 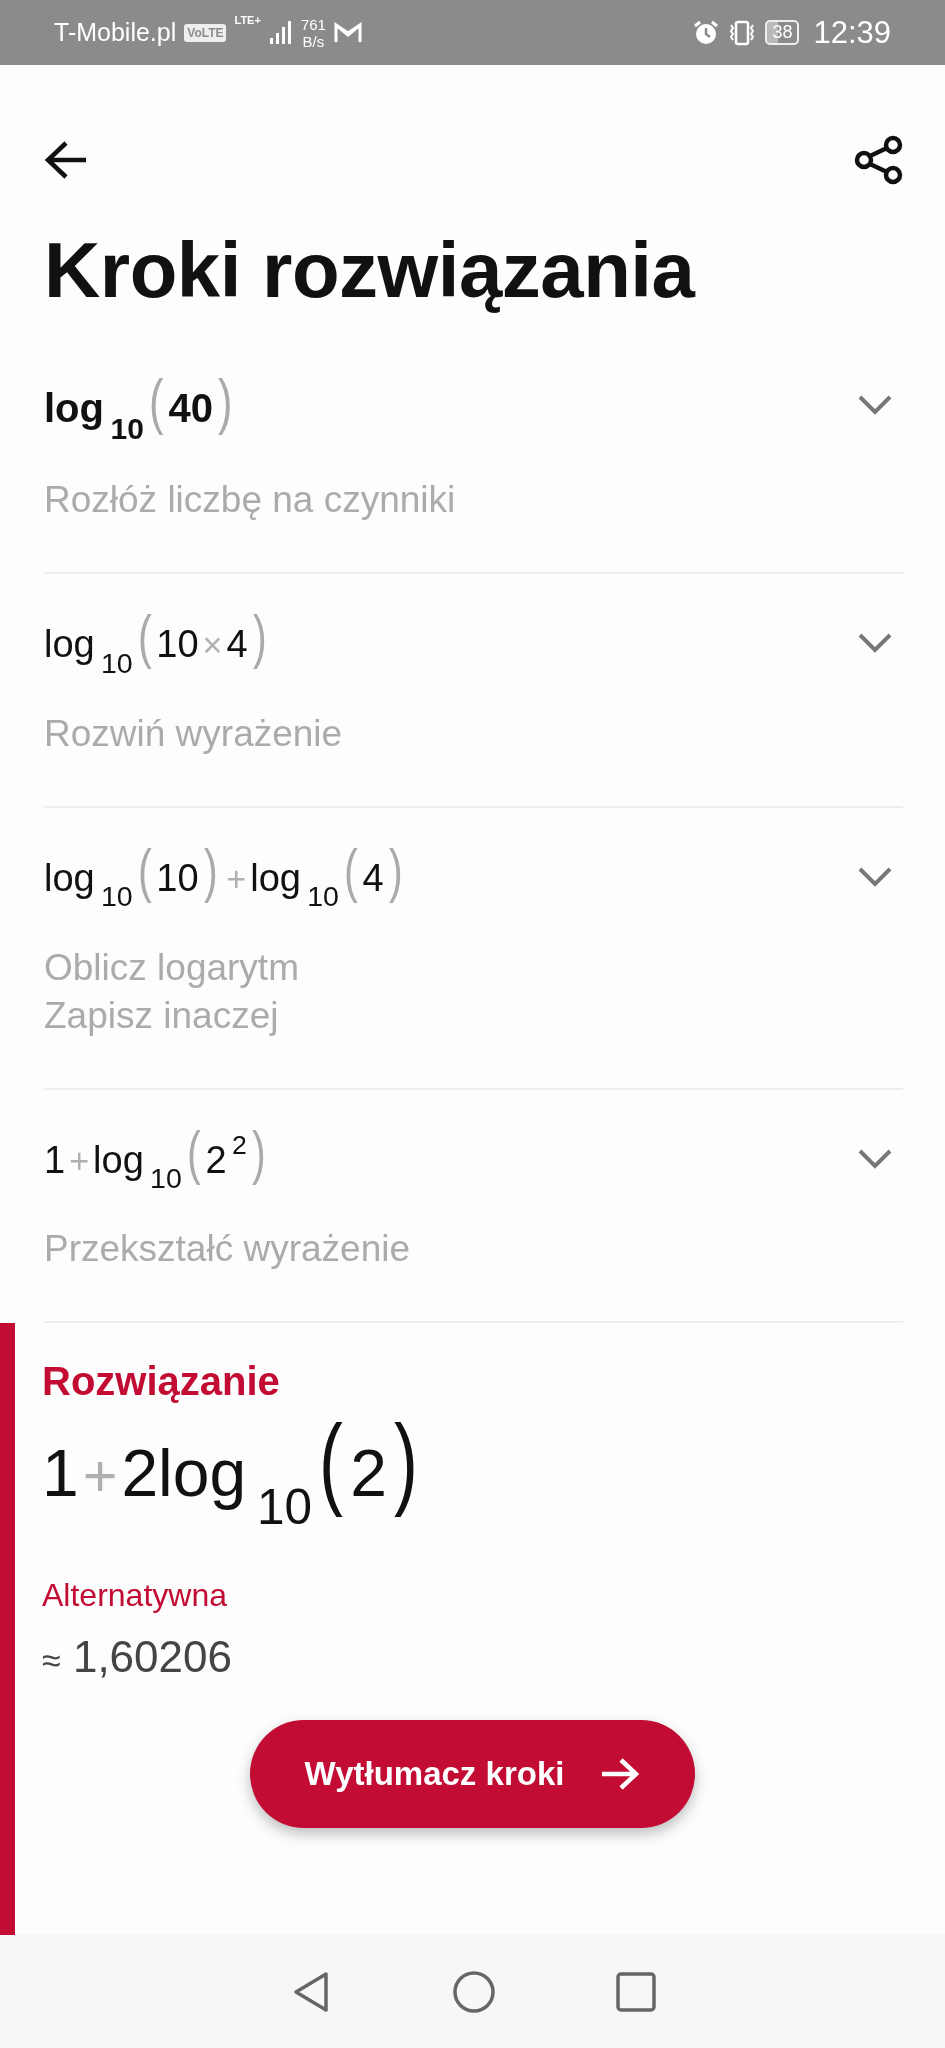 I want to click on network-speed: 761 B/s, so click(x=313, y=32).